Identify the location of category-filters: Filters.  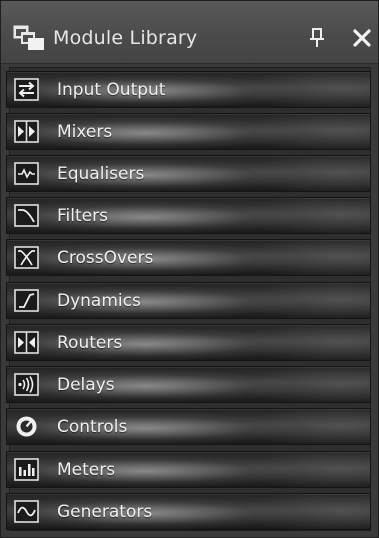
(188, 215).